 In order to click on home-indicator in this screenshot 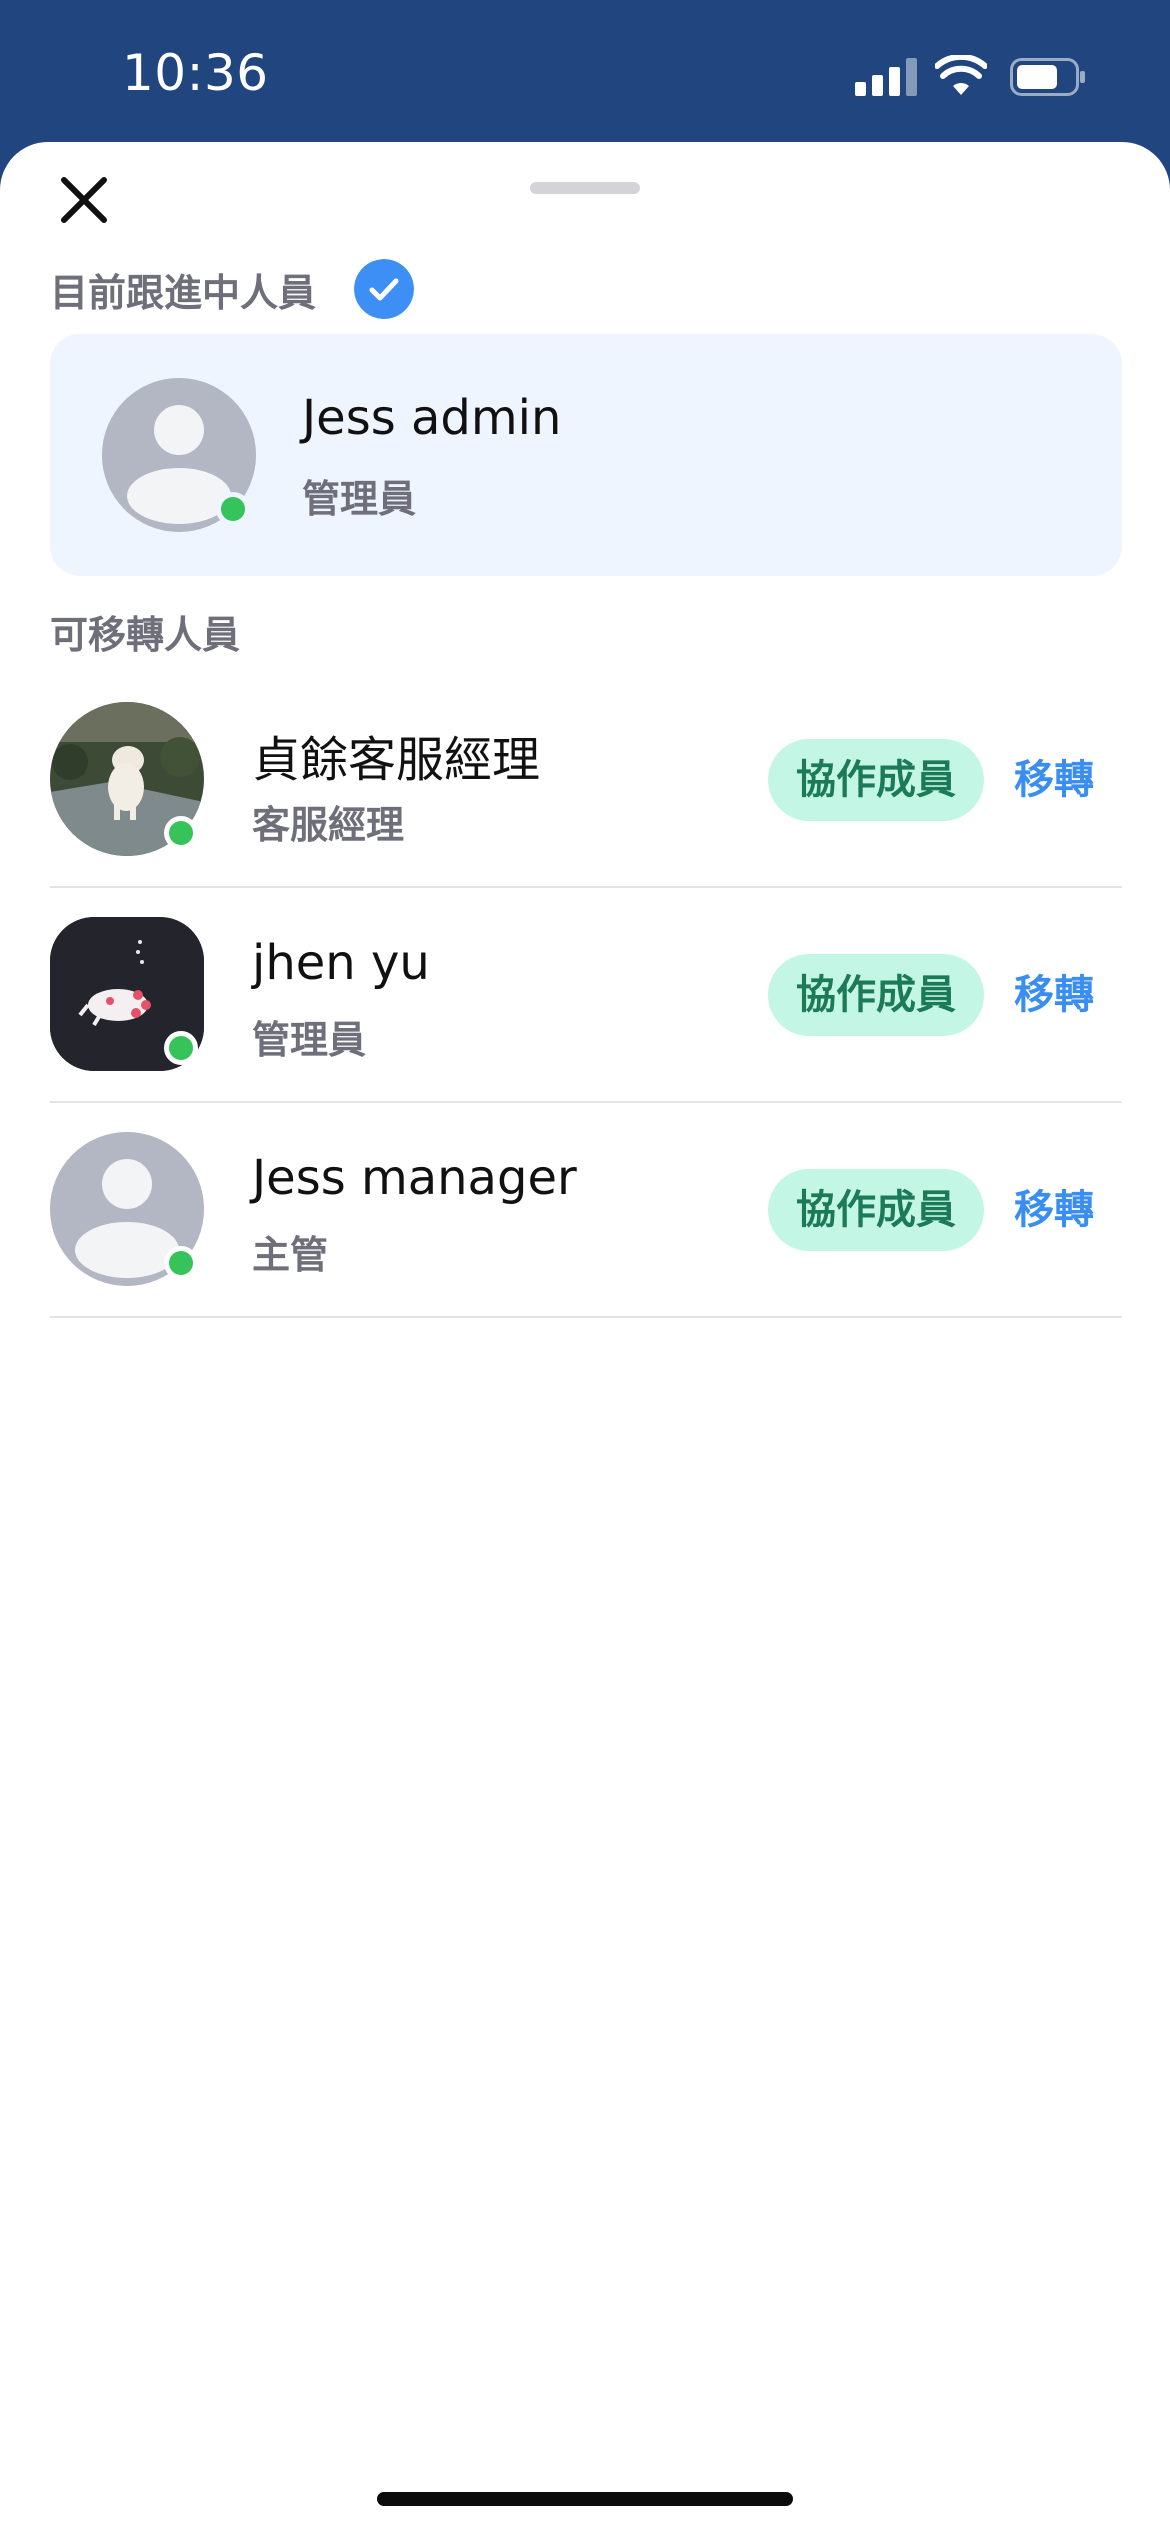, I will do `click(585, 2499)`.